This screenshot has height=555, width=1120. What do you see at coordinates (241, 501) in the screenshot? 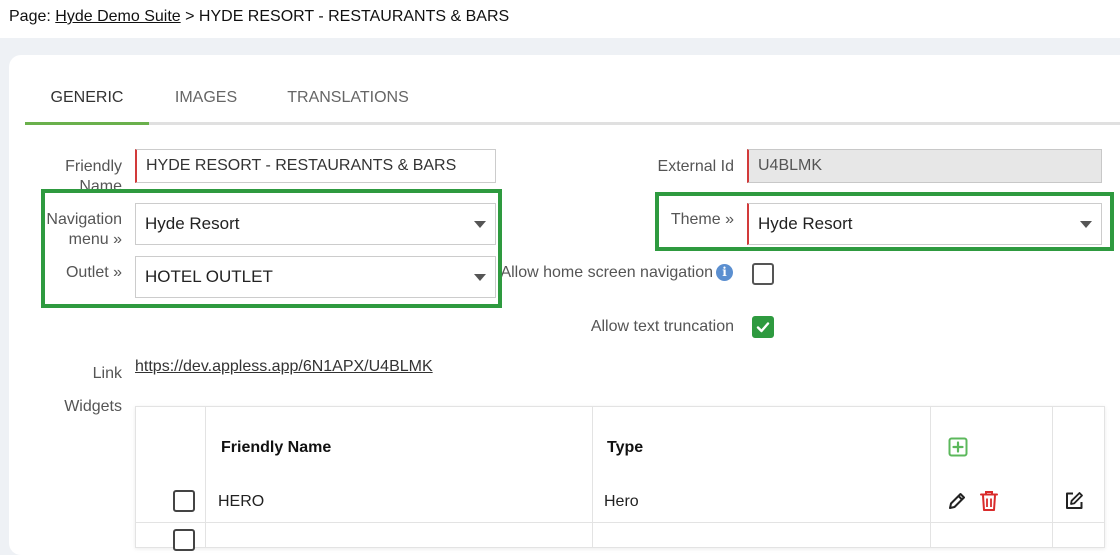
I see `row-friendly-name: HERO` at bounding box center [241, 501].